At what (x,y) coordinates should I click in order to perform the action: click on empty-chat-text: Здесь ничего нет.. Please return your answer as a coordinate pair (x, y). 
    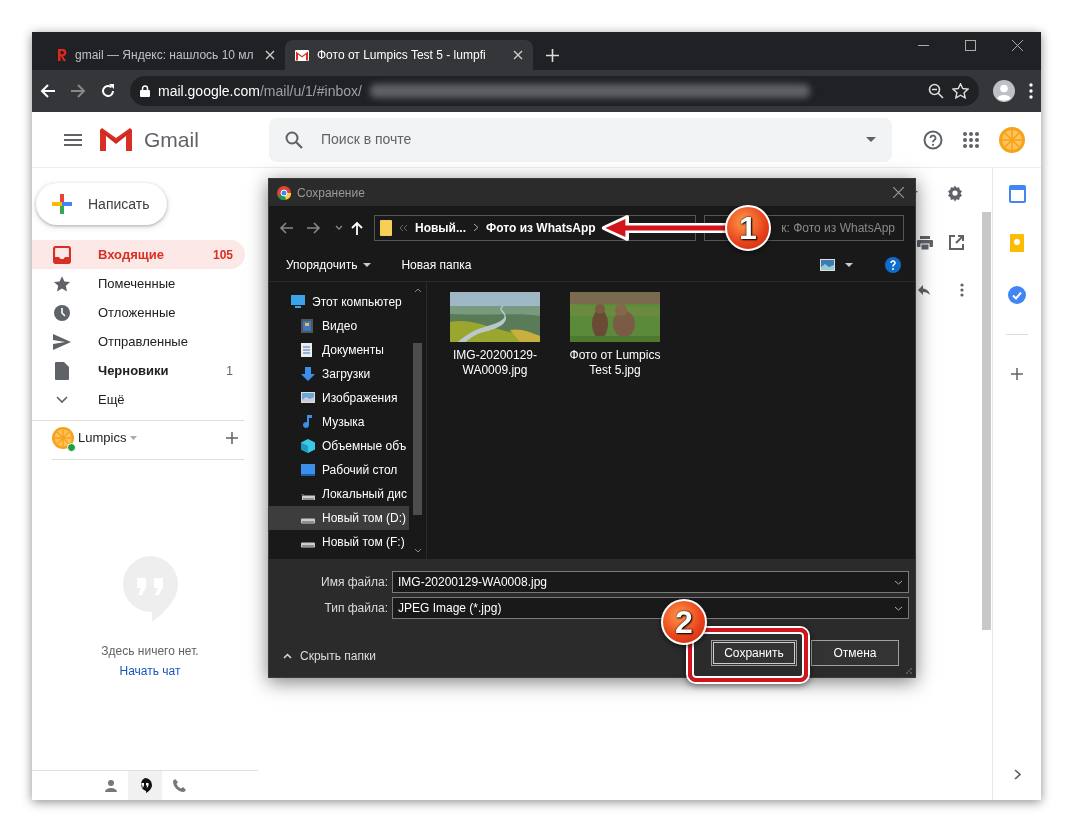
    Looking at the image, I should click on (150, 651).